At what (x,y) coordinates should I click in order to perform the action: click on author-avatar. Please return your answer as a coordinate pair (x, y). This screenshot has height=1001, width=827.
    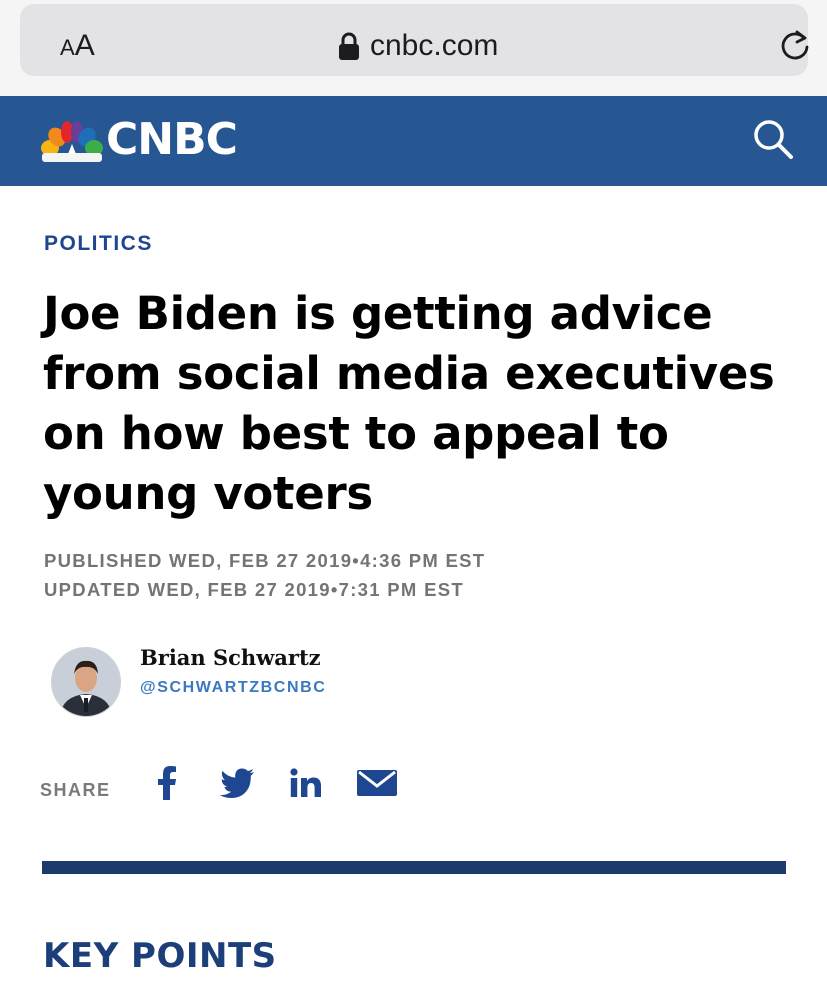
    Looking at the image, I should click on (86, 682).